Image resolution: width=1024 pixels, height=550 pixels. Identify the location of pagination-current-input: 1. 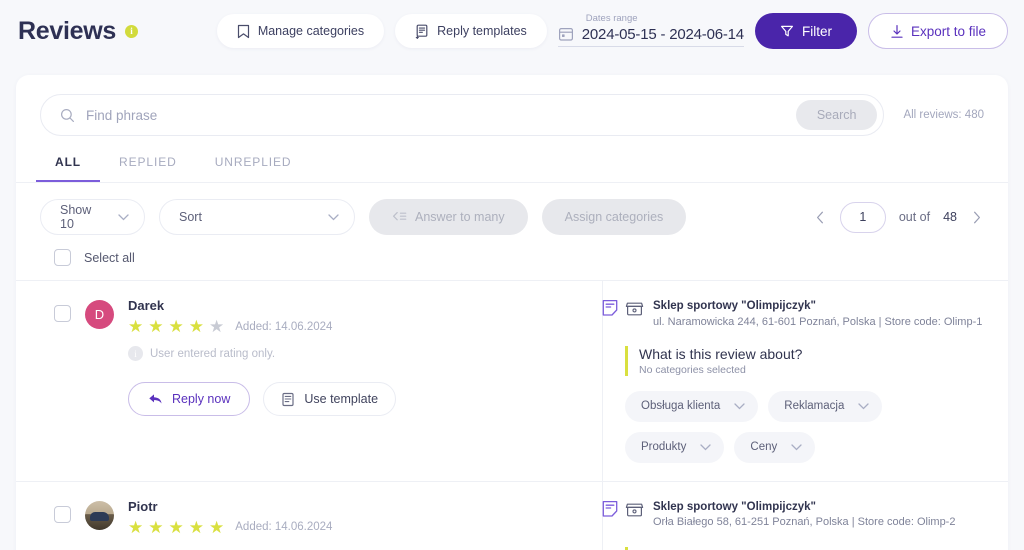
(862, 217).